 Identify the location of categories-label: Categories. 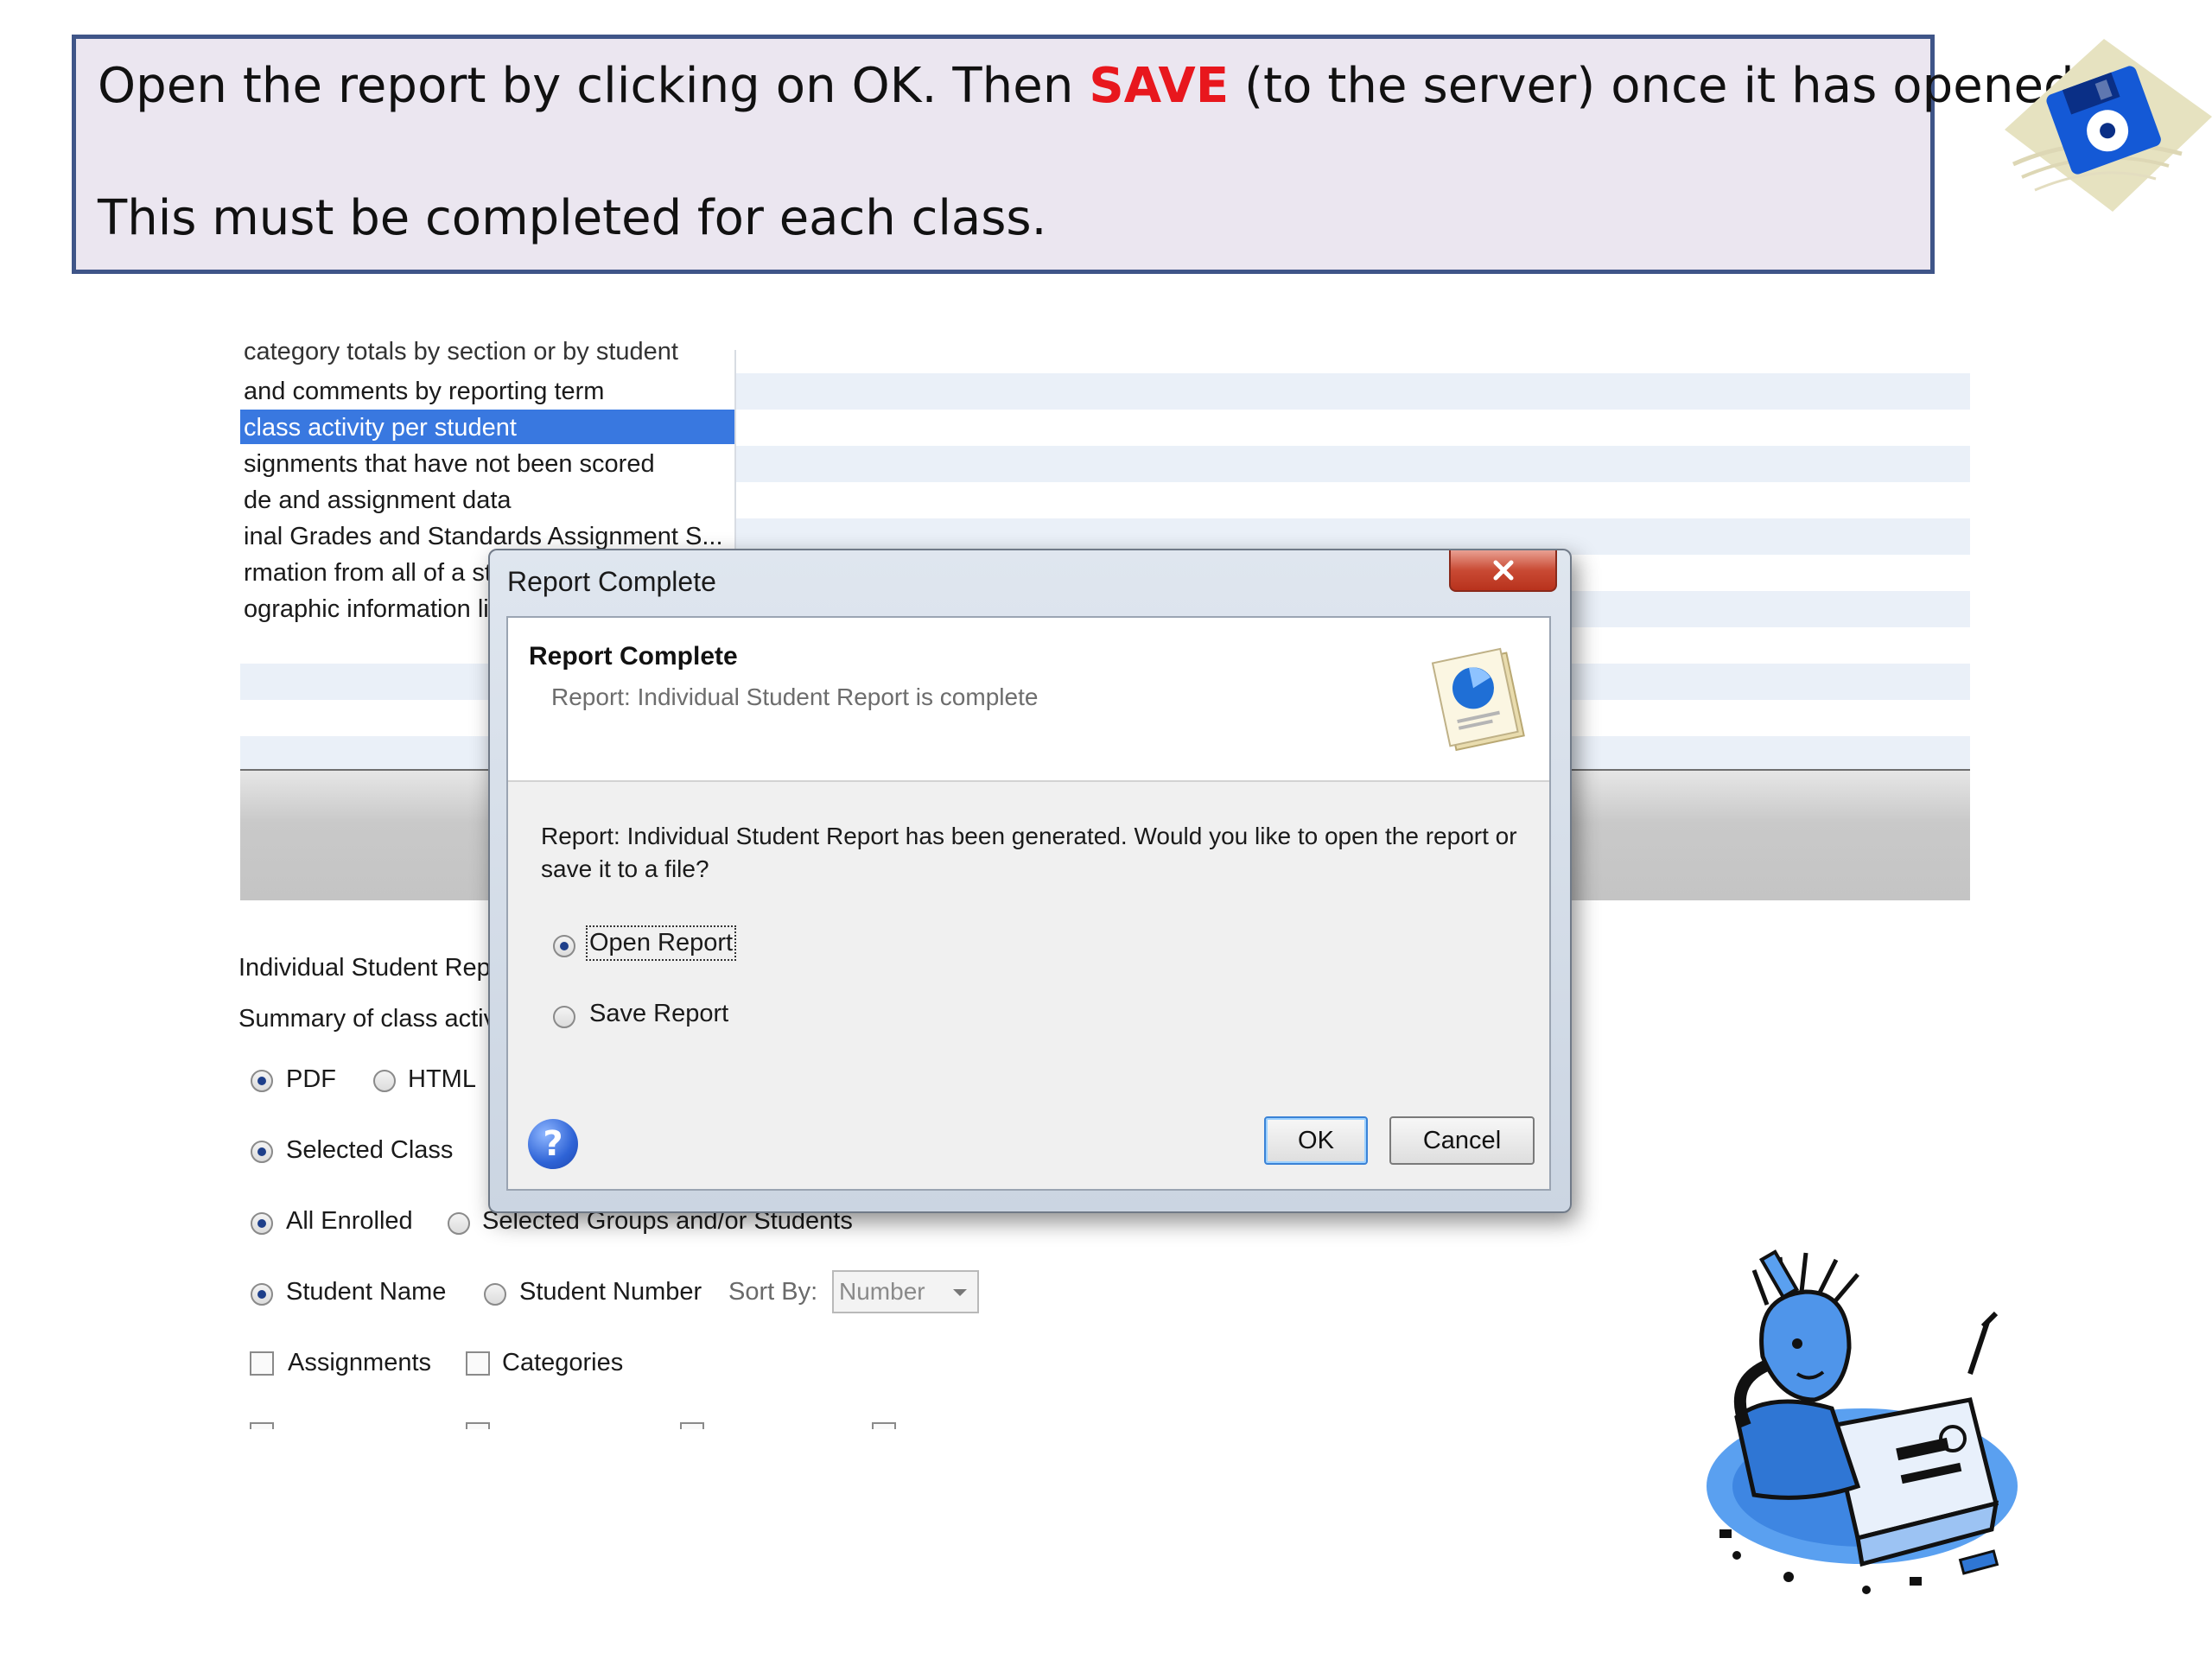
(563, 1362).